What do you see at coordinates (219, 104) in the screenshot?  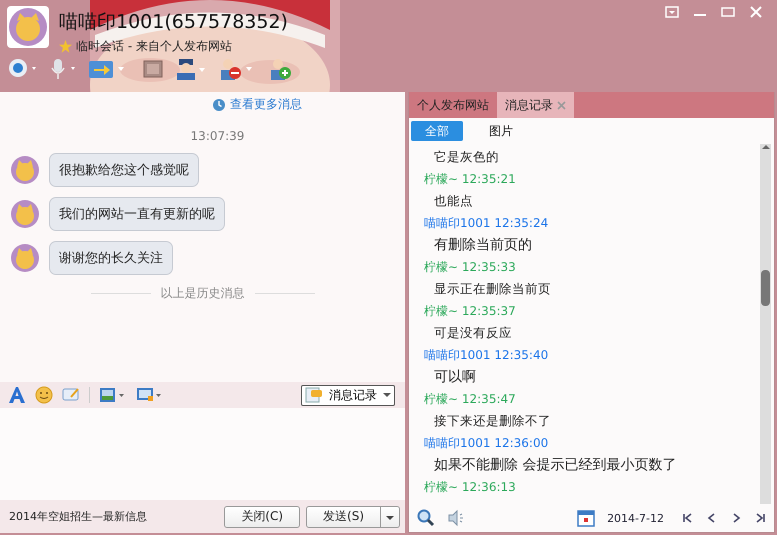 I see `clock-icon` at bounding box center [219, 104].